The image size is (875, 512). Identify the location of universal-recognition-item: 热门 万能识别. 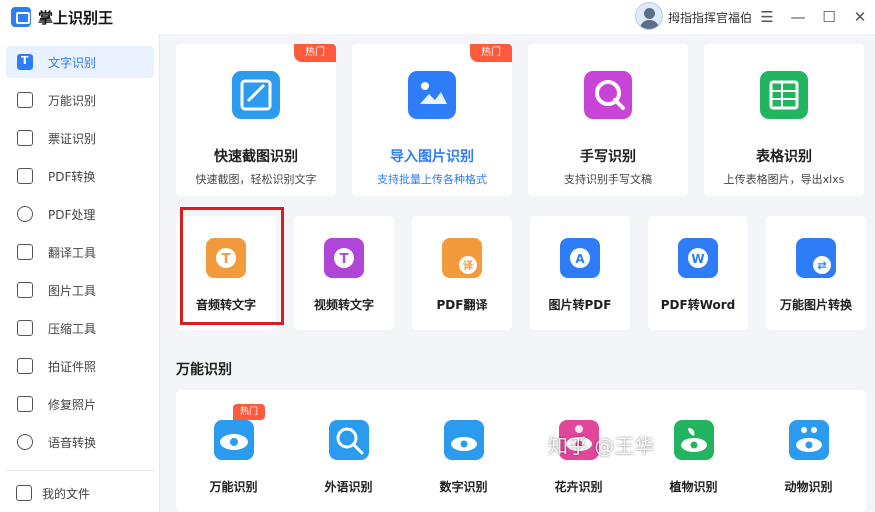
(233, 451).